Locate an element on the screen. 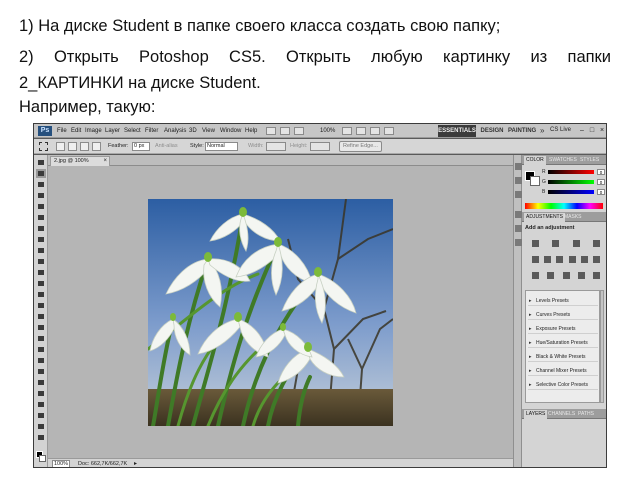  gradient-map-icon is located at coordinates (581, 275).